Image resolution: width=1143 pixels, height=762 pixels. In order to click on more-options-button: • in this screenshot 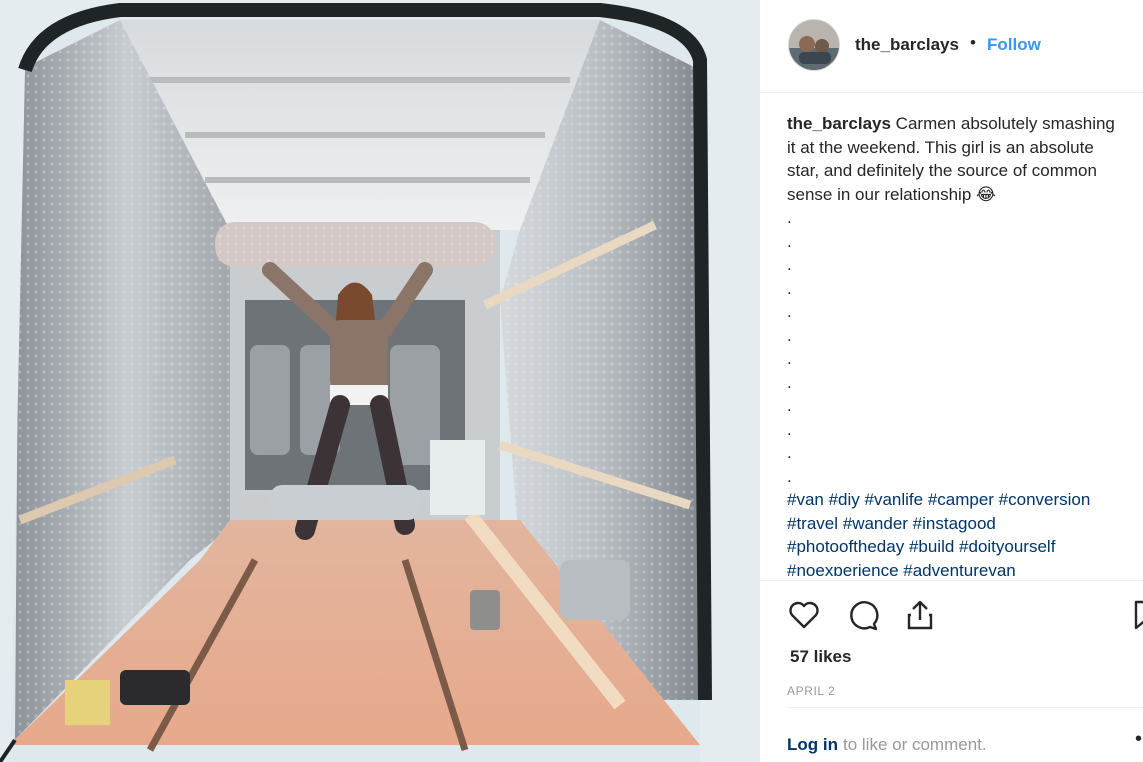, I will do `click(1138, 739)`.